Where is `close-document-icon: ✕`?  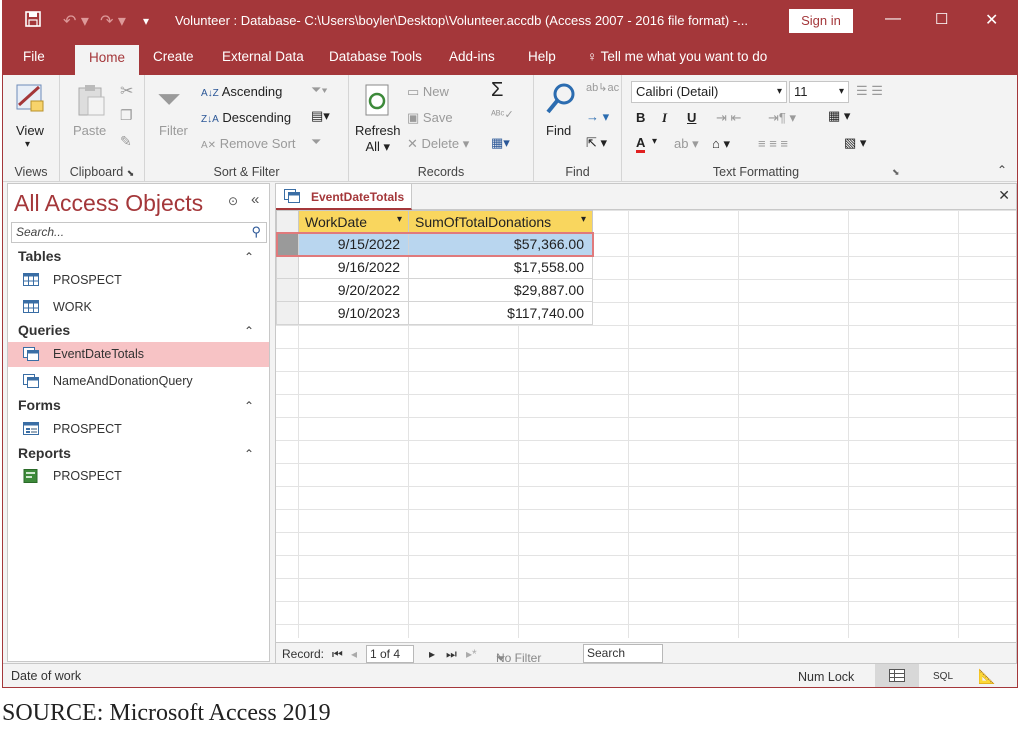 close-document-icon: ✕ is located at coordinates (1004, 195).